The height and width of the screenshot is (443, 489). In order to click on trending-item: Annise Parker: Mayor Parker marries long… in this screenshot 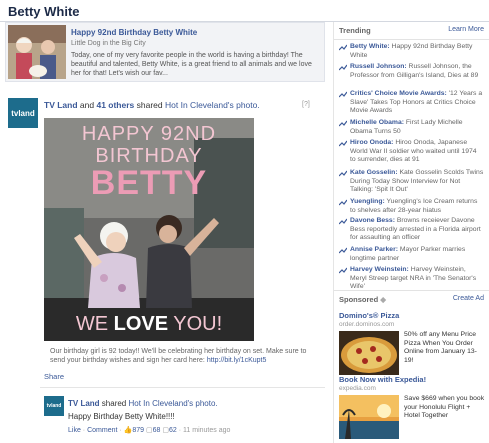, I will do `click(411, 254)`.